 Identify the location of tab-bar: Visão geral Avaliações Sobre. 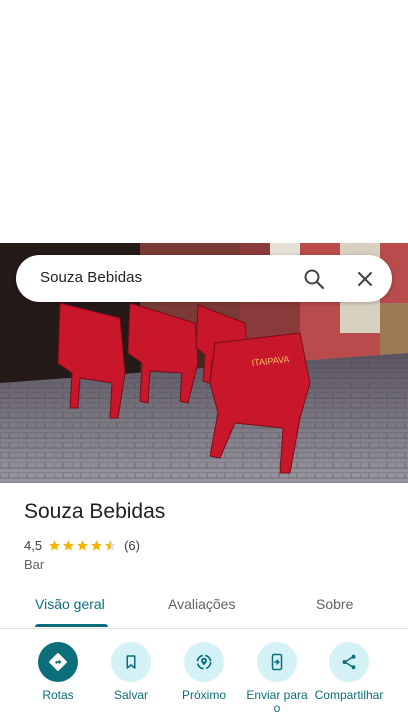
(204, 608).